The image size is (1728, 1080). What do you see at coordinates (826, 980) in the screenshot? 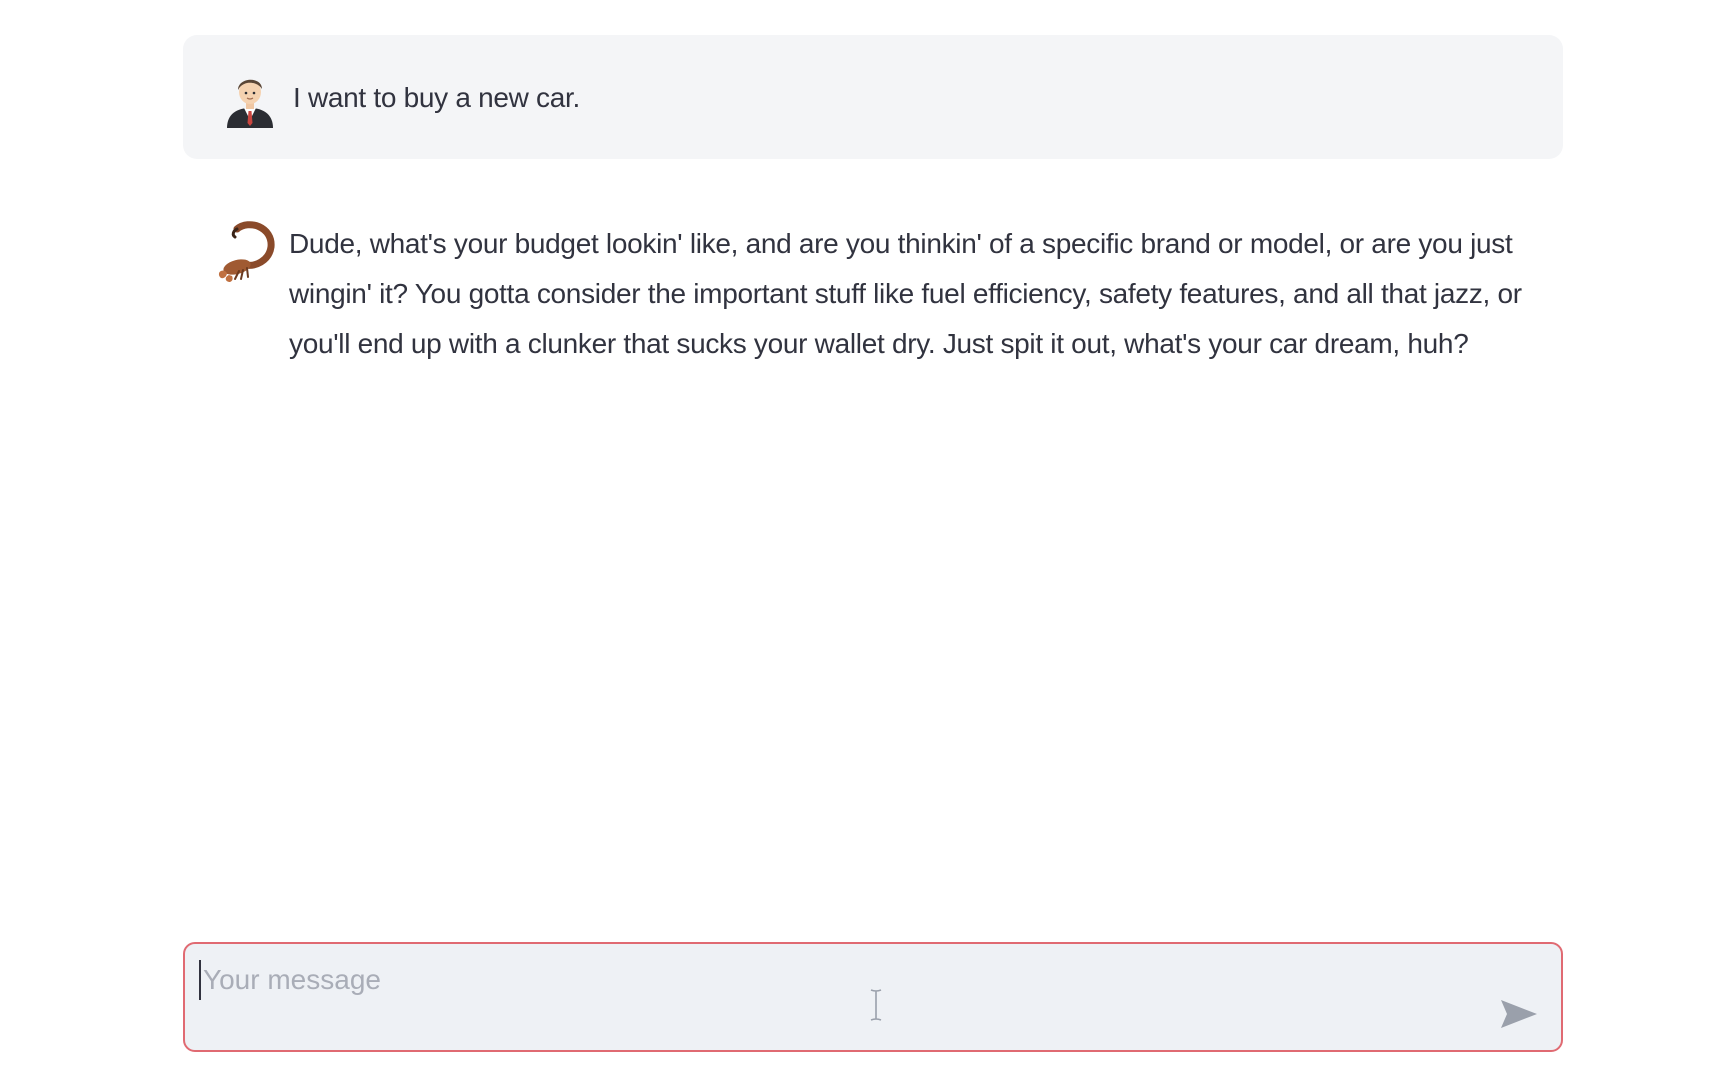
I see `message-input` at bounding box center [826, 980].